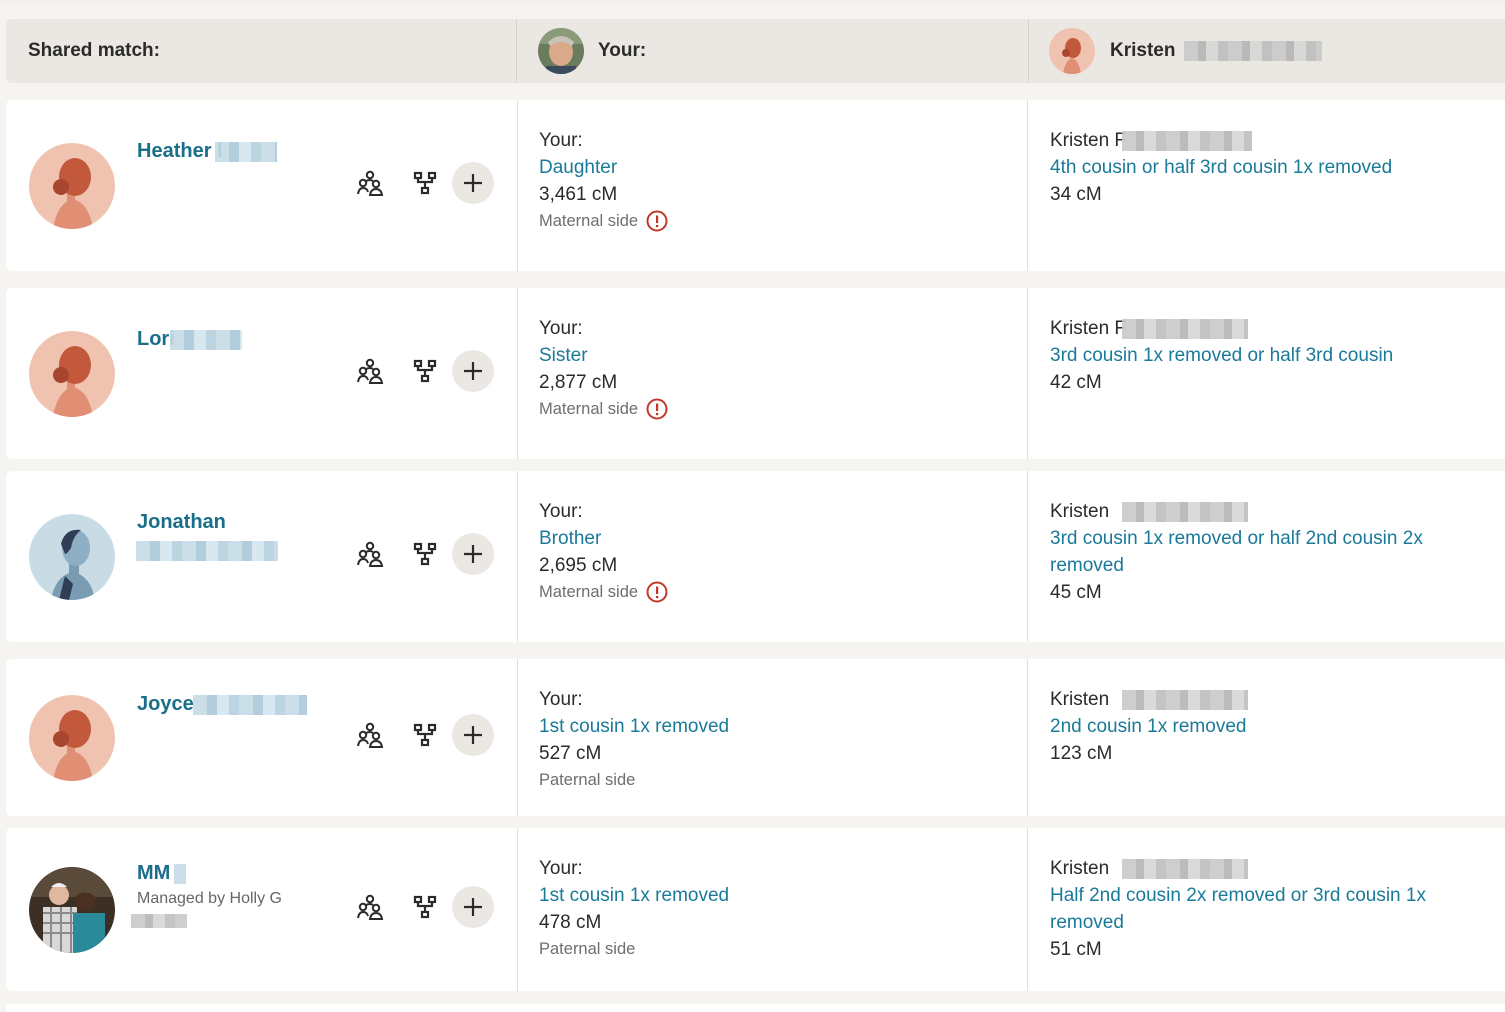  I want to click on managed-by-label: Managed by Holly G, so click(209, 898).